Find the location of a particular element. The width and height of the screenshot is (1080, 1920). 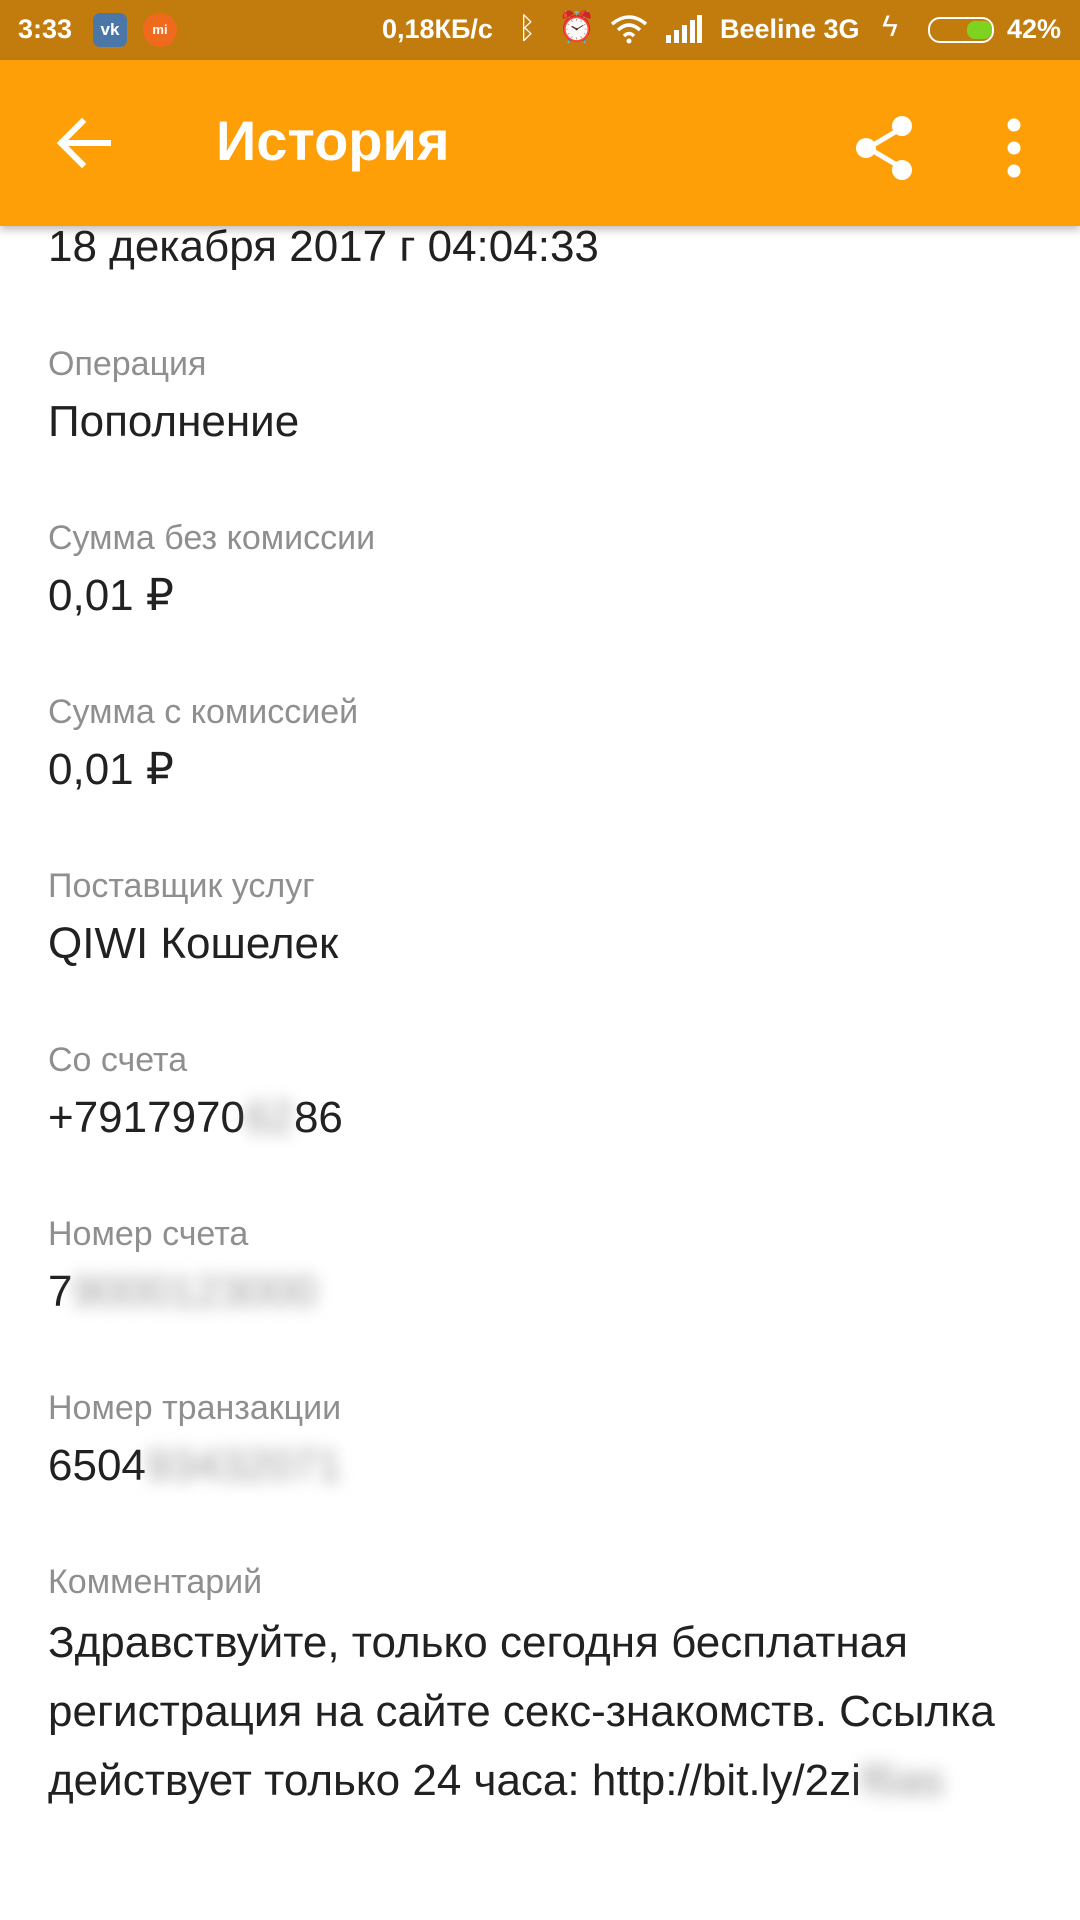

blurred-digits: 62 is located at coordinates (269, 1117).